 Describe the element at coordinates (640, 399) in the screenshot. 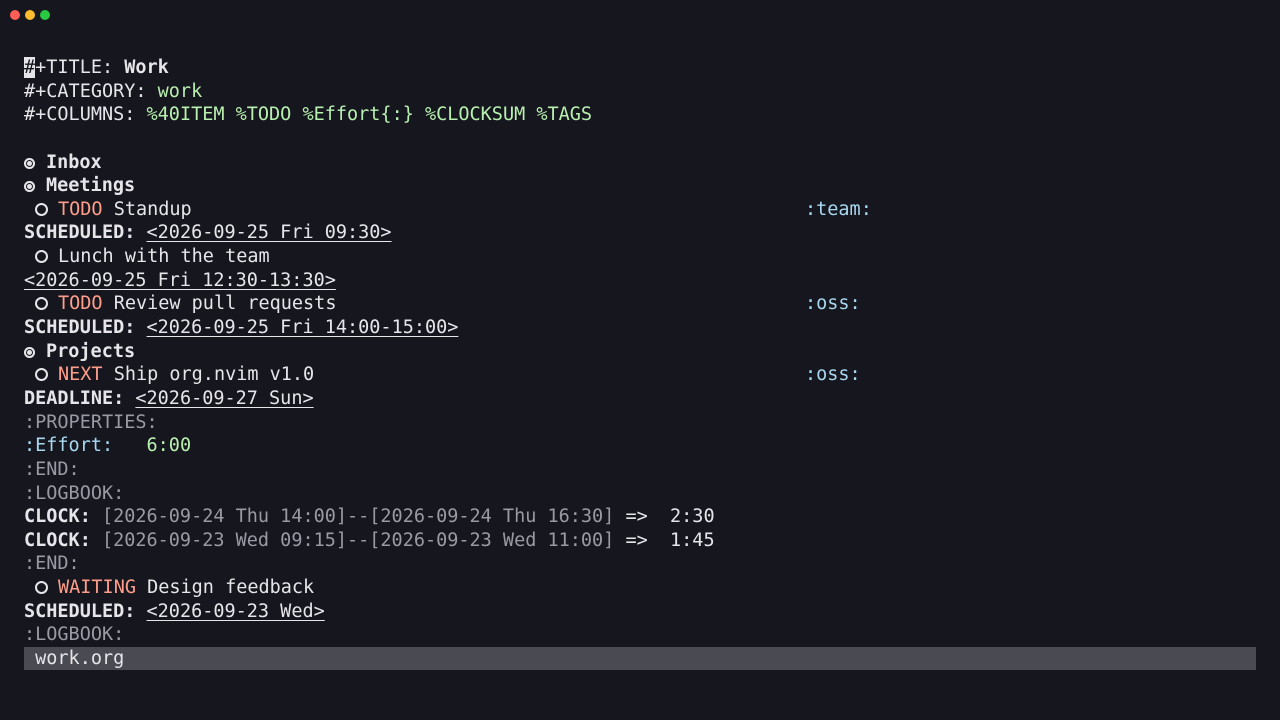

I see `deadline-line: DEADLINE: <2026-09-27 Sun>` at that location.